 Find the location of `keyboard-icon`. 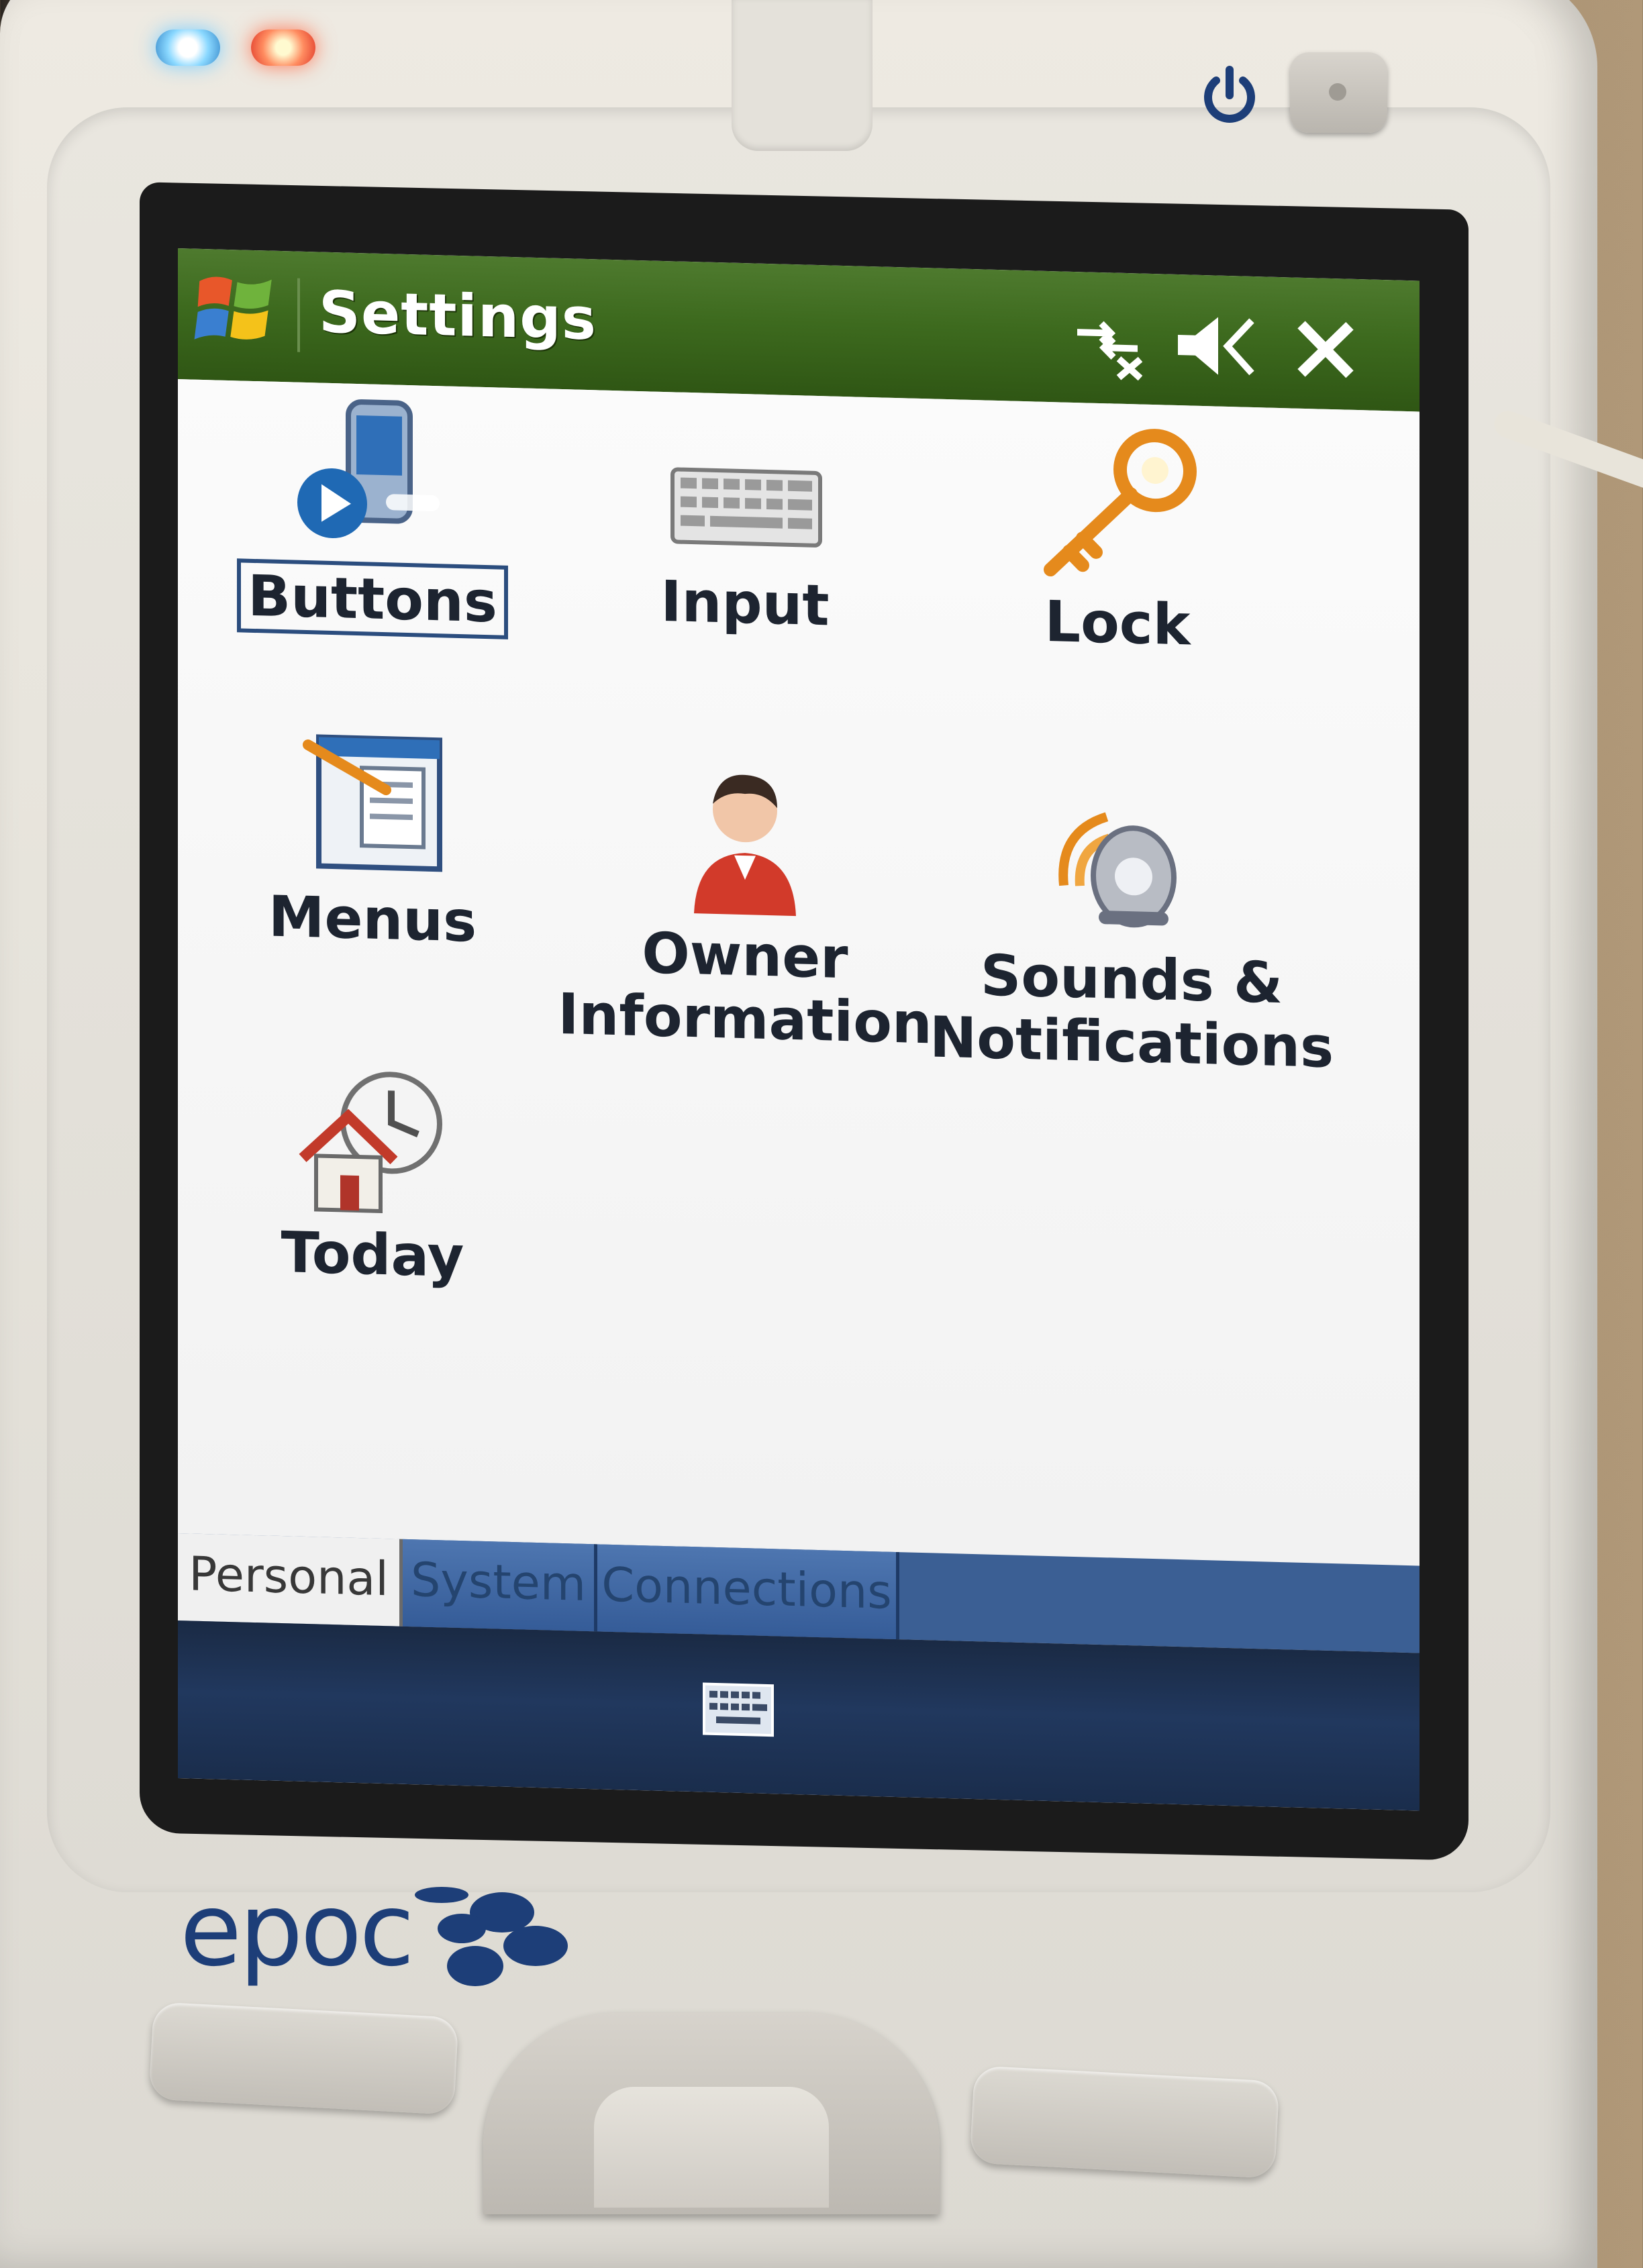

keyboard-icon is located at coordinates (746, 508).